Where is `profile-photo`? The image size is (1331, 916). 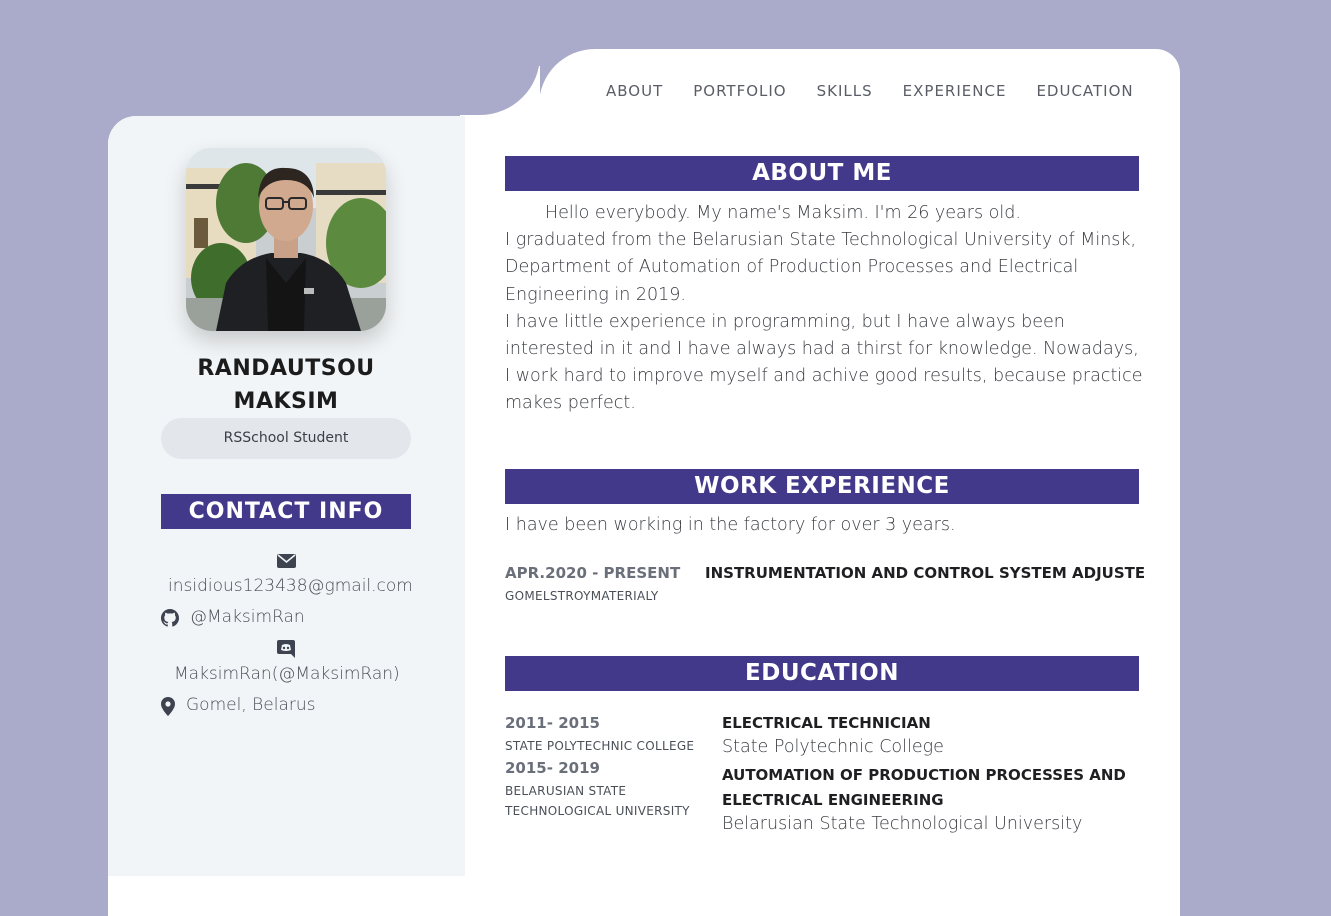 profile-photo is located at coordinates (286, 239).